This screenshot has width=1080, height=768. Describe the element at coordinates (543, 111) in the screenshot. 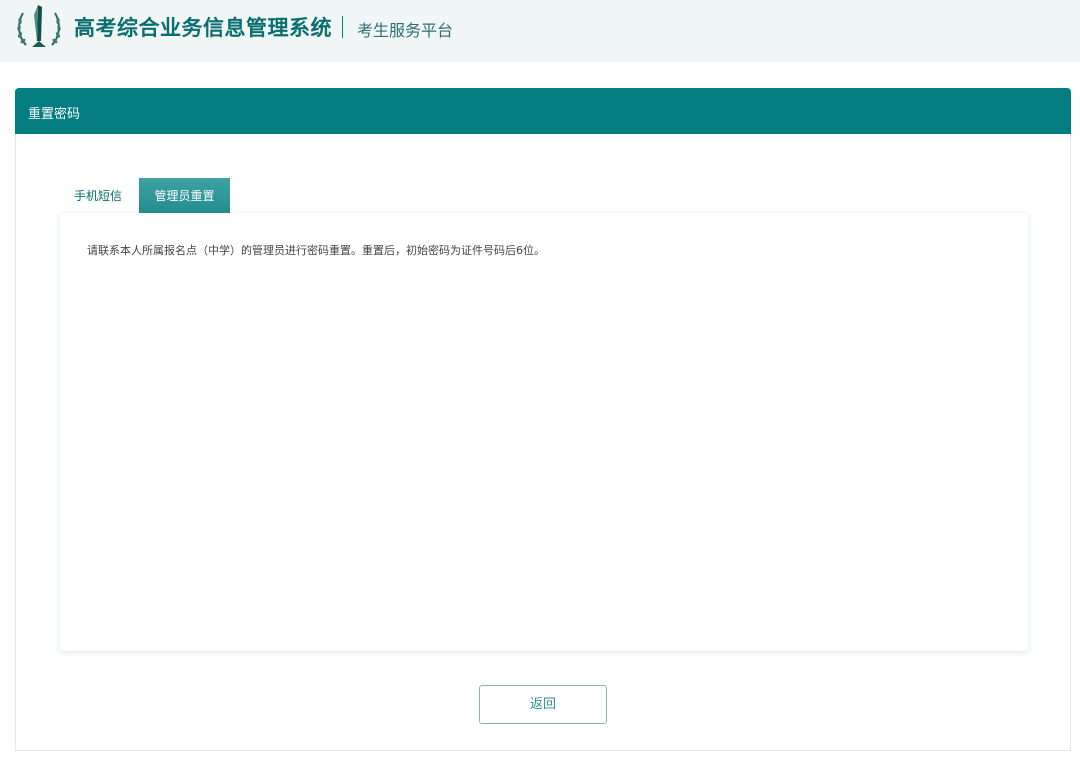

I see `panel-header: 重置密码` at that location.